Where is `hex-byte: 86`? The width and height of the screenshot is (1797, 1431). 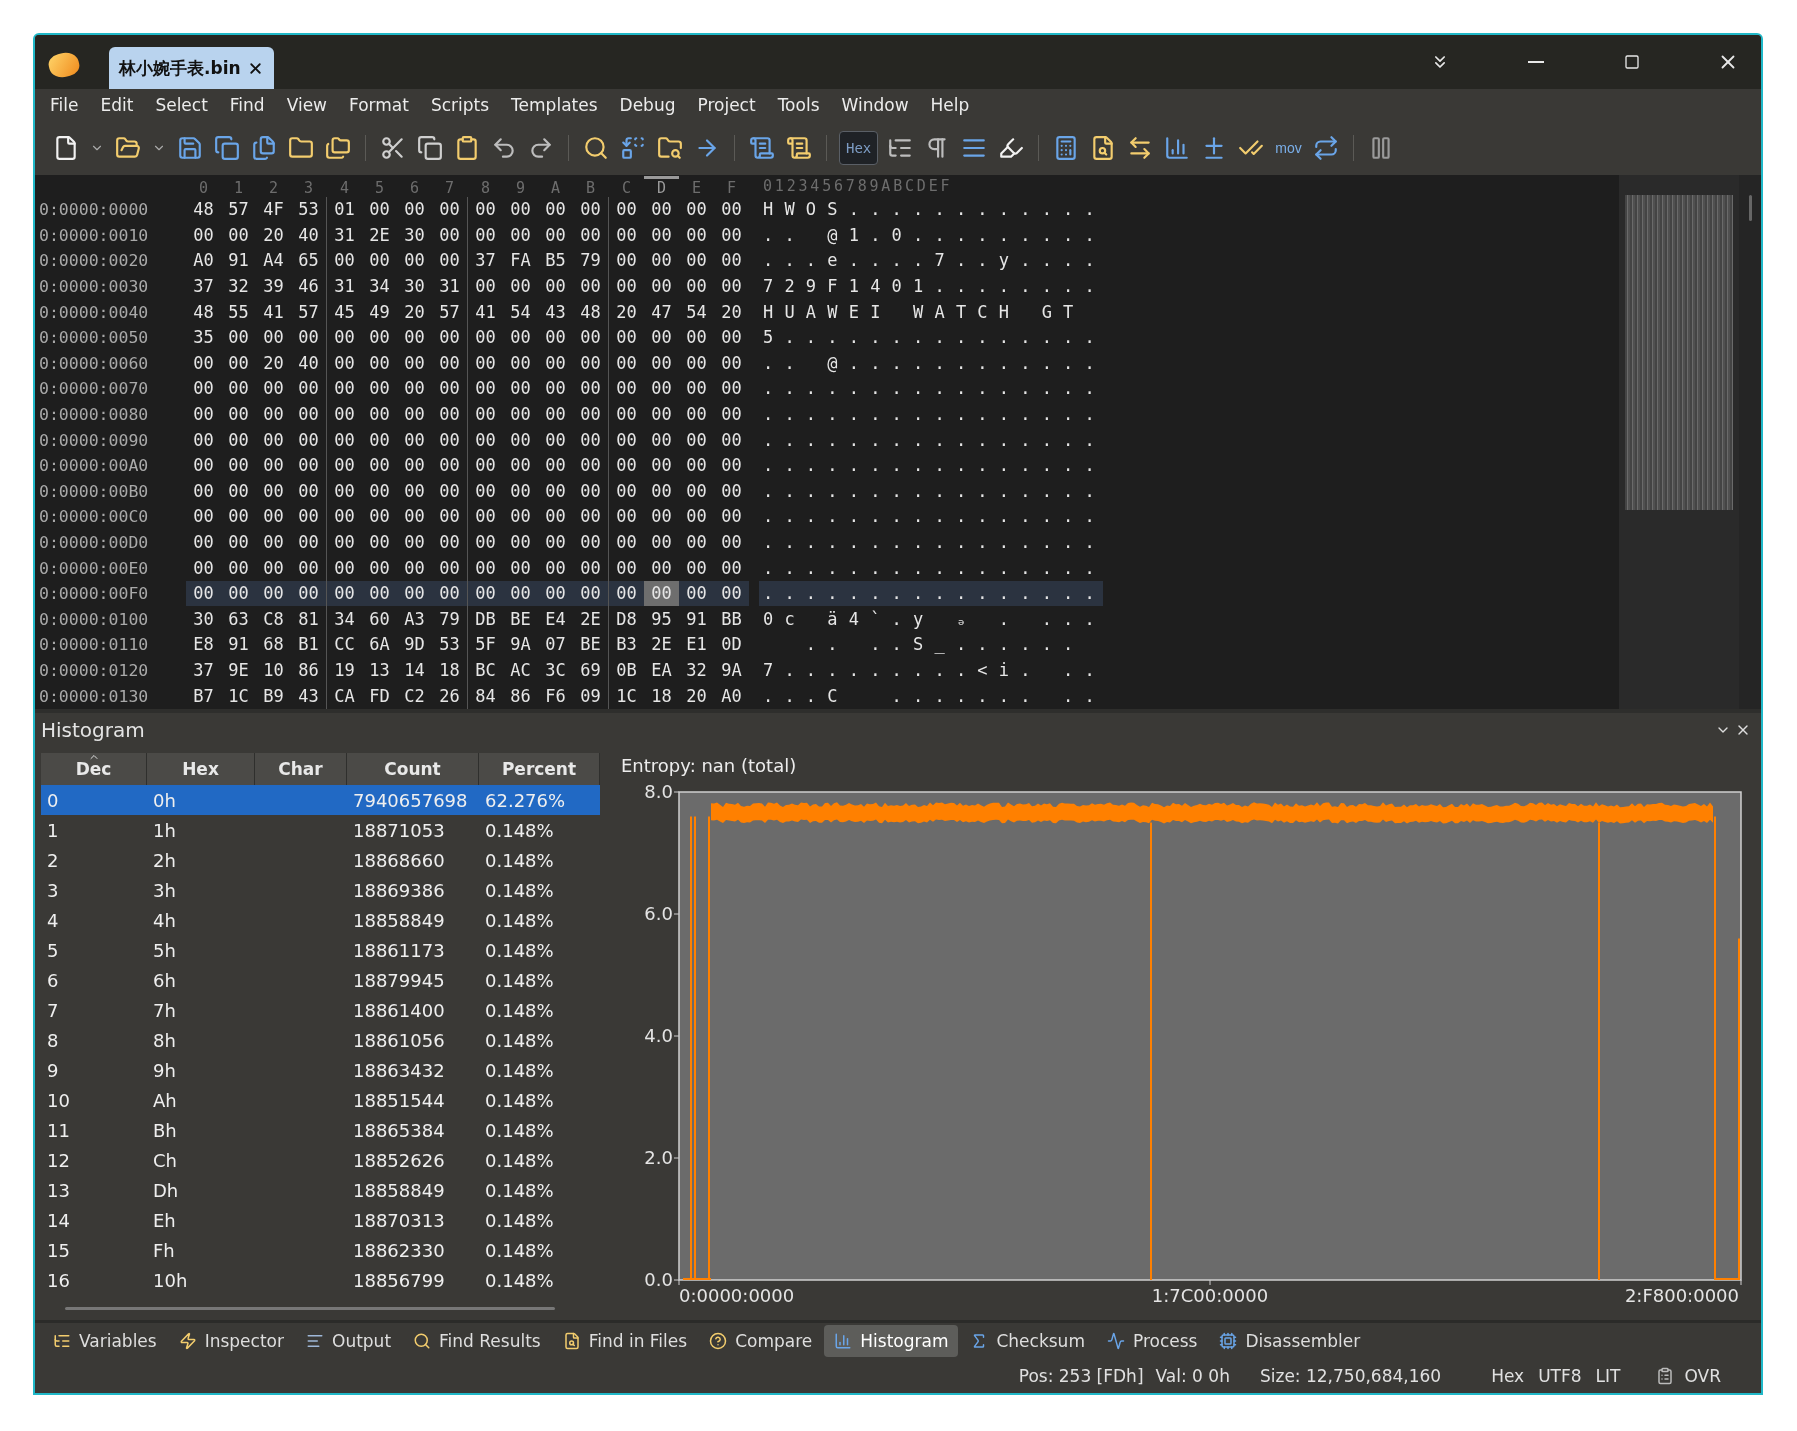
hex-byte: 86 is located at coordinates (308, 670).